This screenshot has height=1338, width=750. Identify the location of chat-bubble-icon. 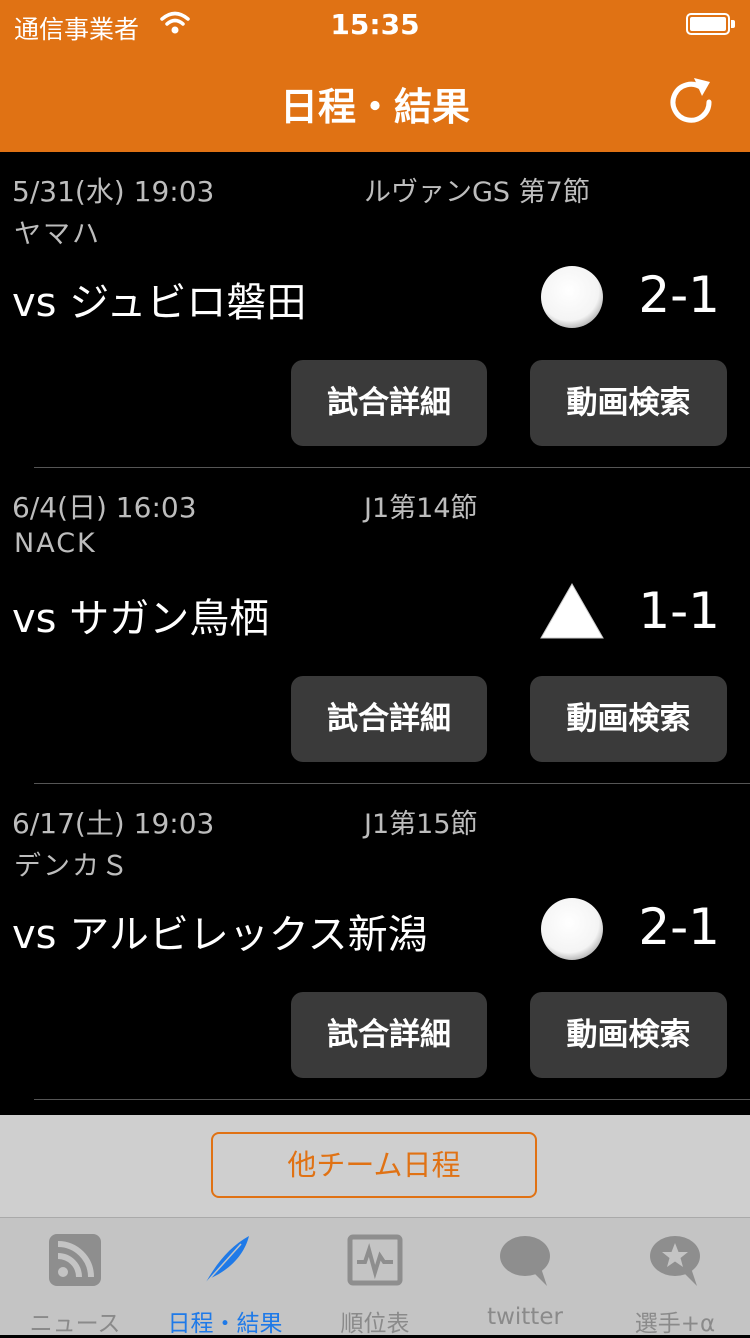
(525, 1261).